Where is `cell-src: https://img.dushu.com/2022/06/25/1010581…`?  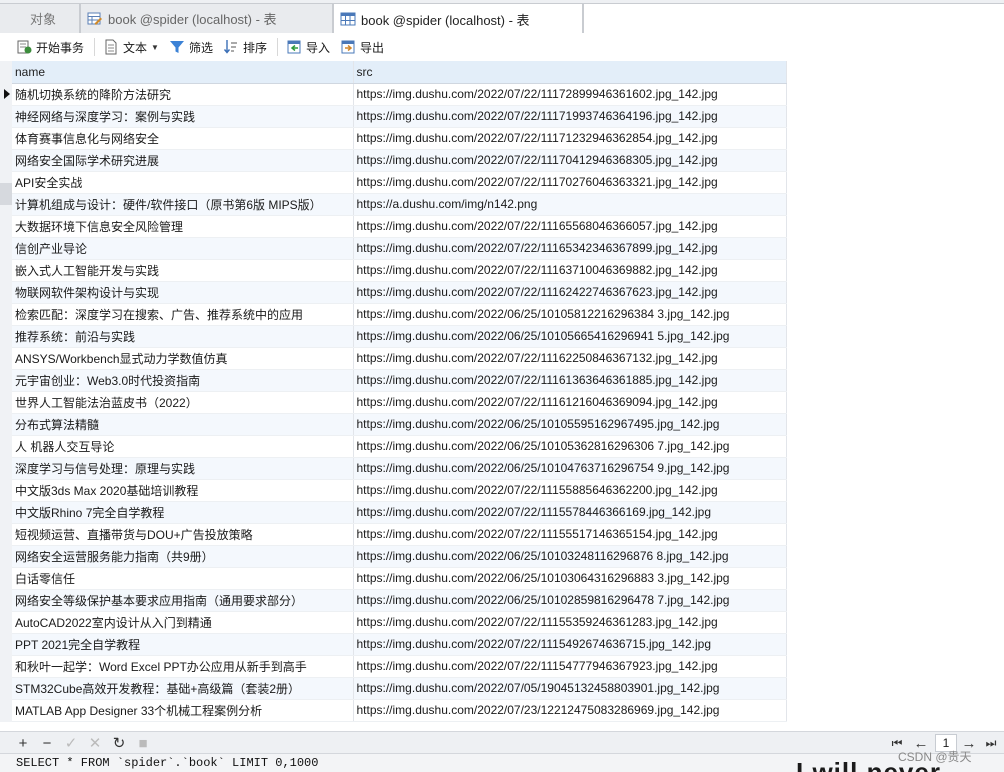 cell-src: https://img.dushu.com/2022/06/25/1010581… is located at coordinates (570, 314).